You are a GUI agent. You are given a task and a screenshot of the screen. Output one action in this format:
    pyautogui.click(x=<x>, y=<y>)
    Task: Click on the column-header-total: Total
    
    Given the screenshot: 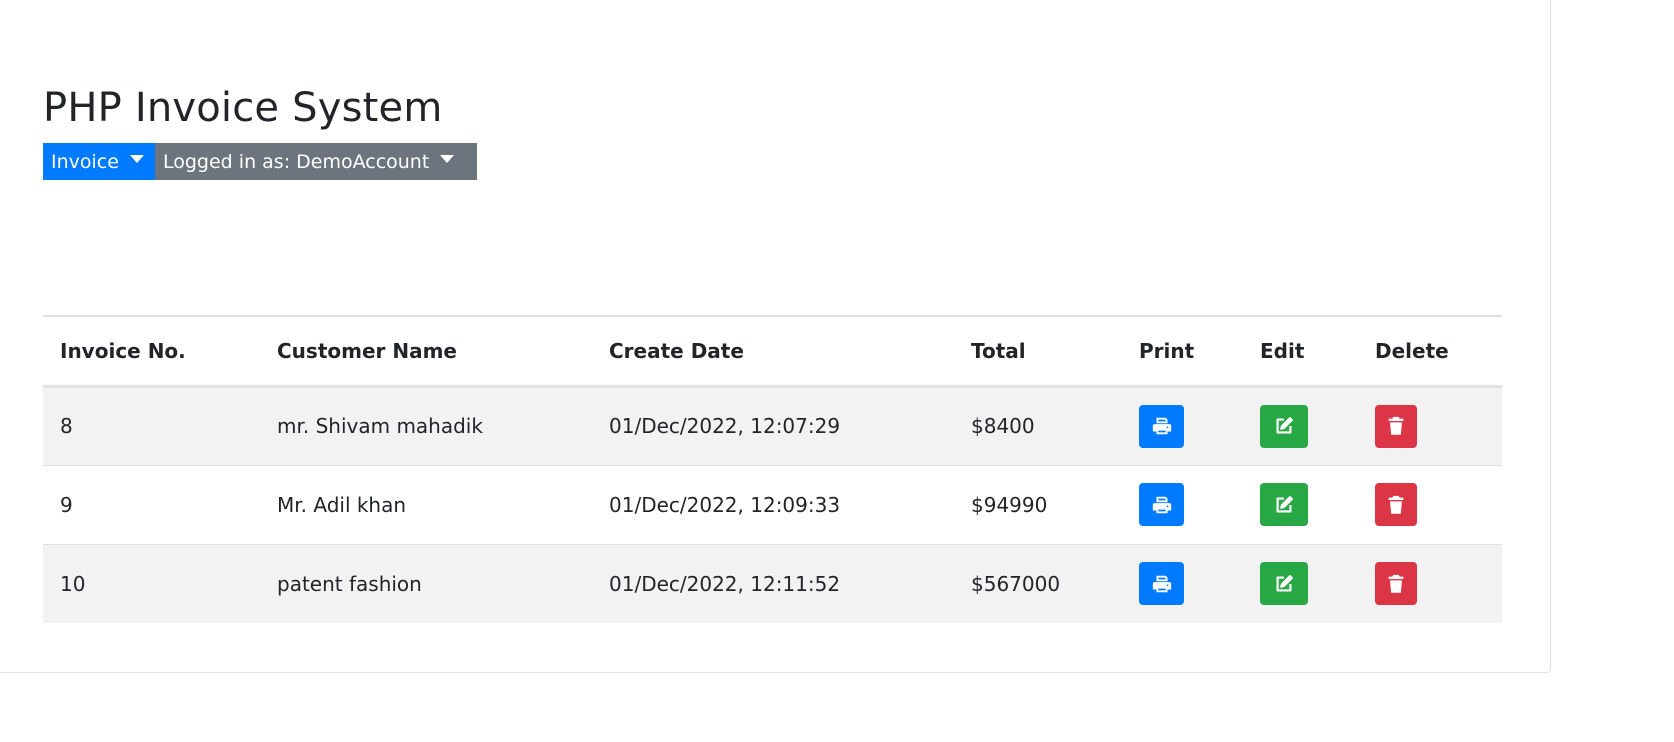 What is the action you would take?
    pyautogui.click(x=998, y=350)
    